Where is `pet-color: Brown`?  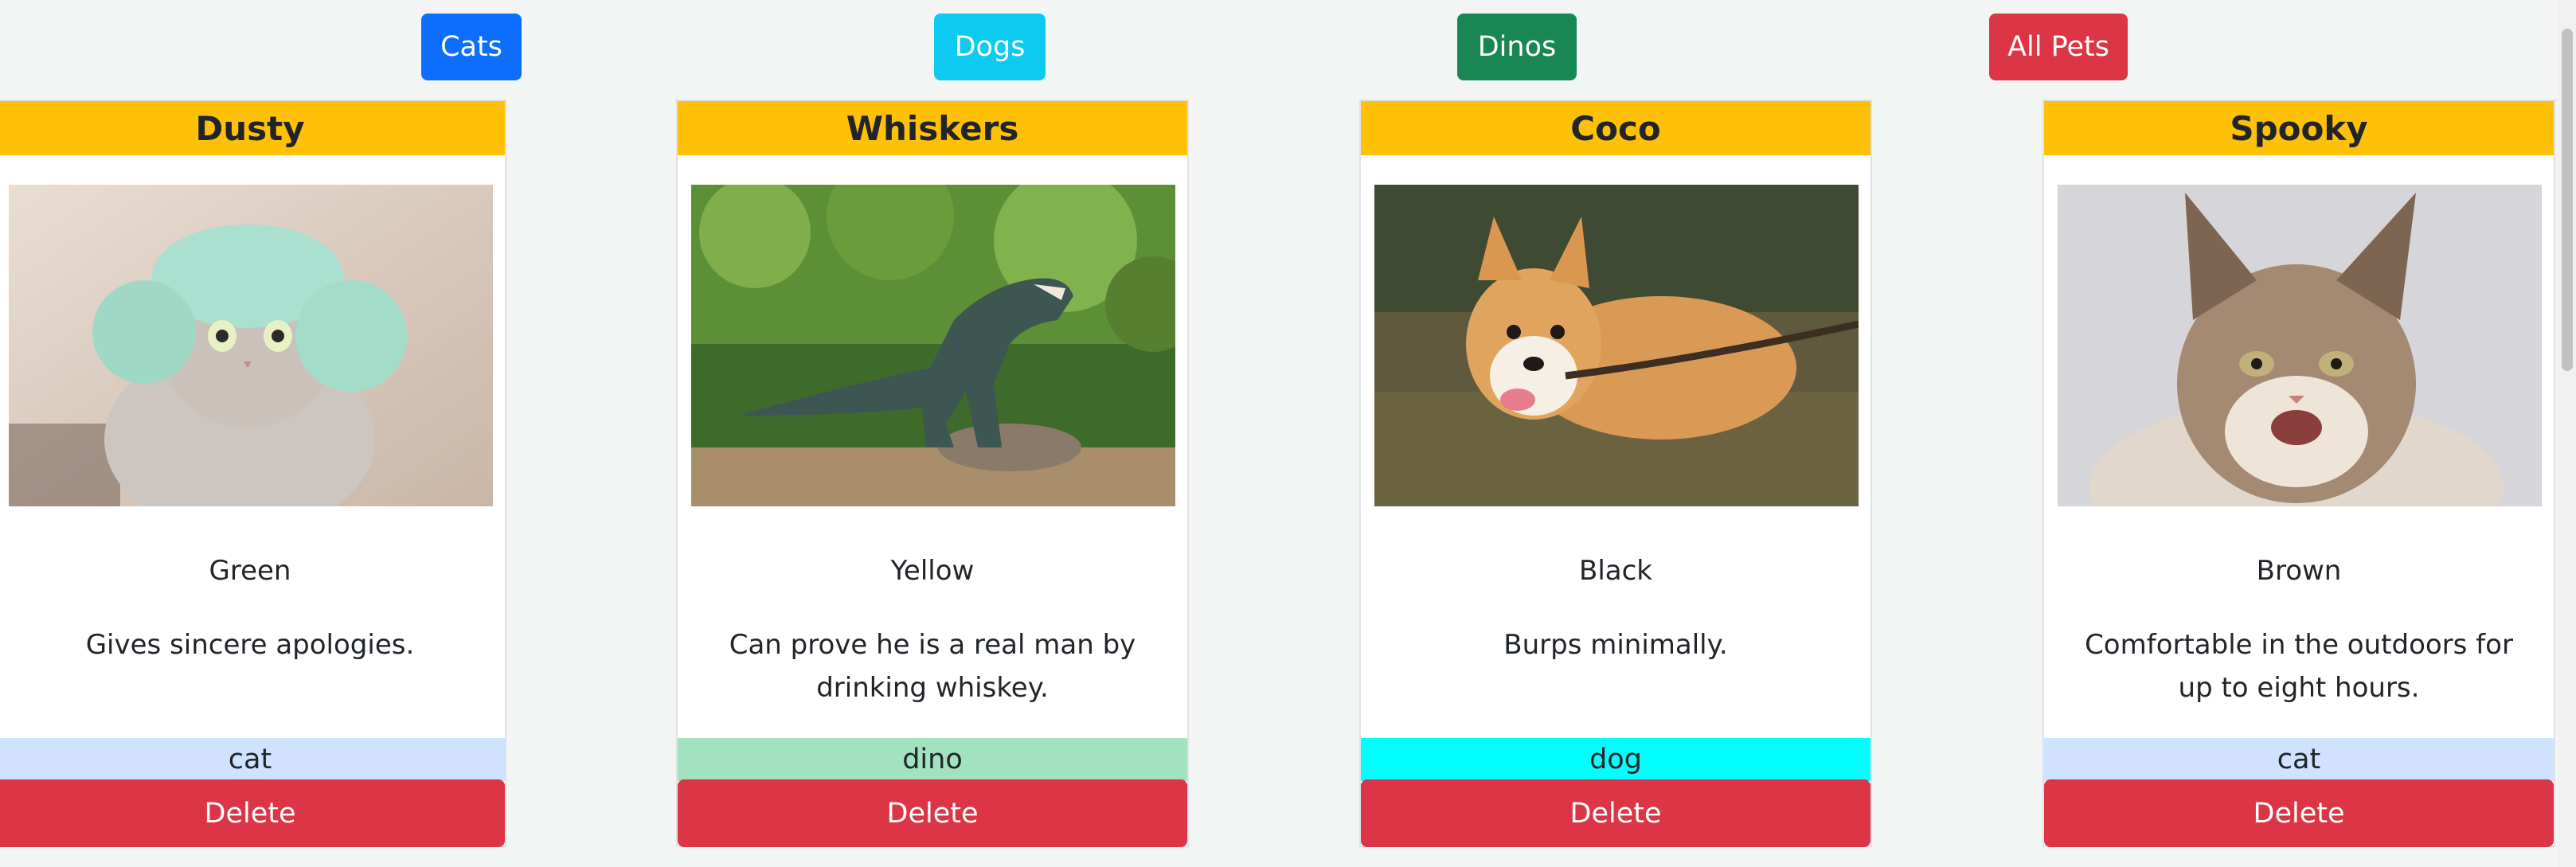 pet-color: Brown is located at coordinates (2299, 571).